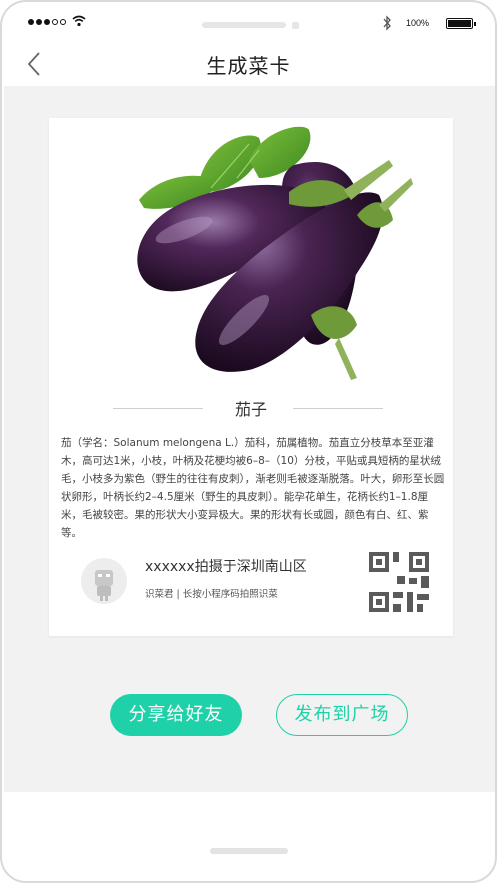  What do you see at coordinates (461, 23) in the screenshot?
I see `battery-icon` at bounding box center [461, 23].